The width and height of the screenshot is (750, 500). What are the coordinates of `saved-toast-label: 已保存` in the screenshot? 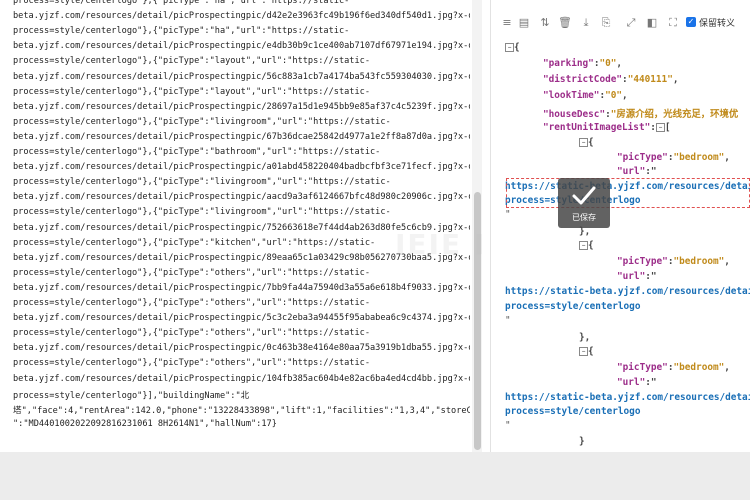 It's located at (584, 217).